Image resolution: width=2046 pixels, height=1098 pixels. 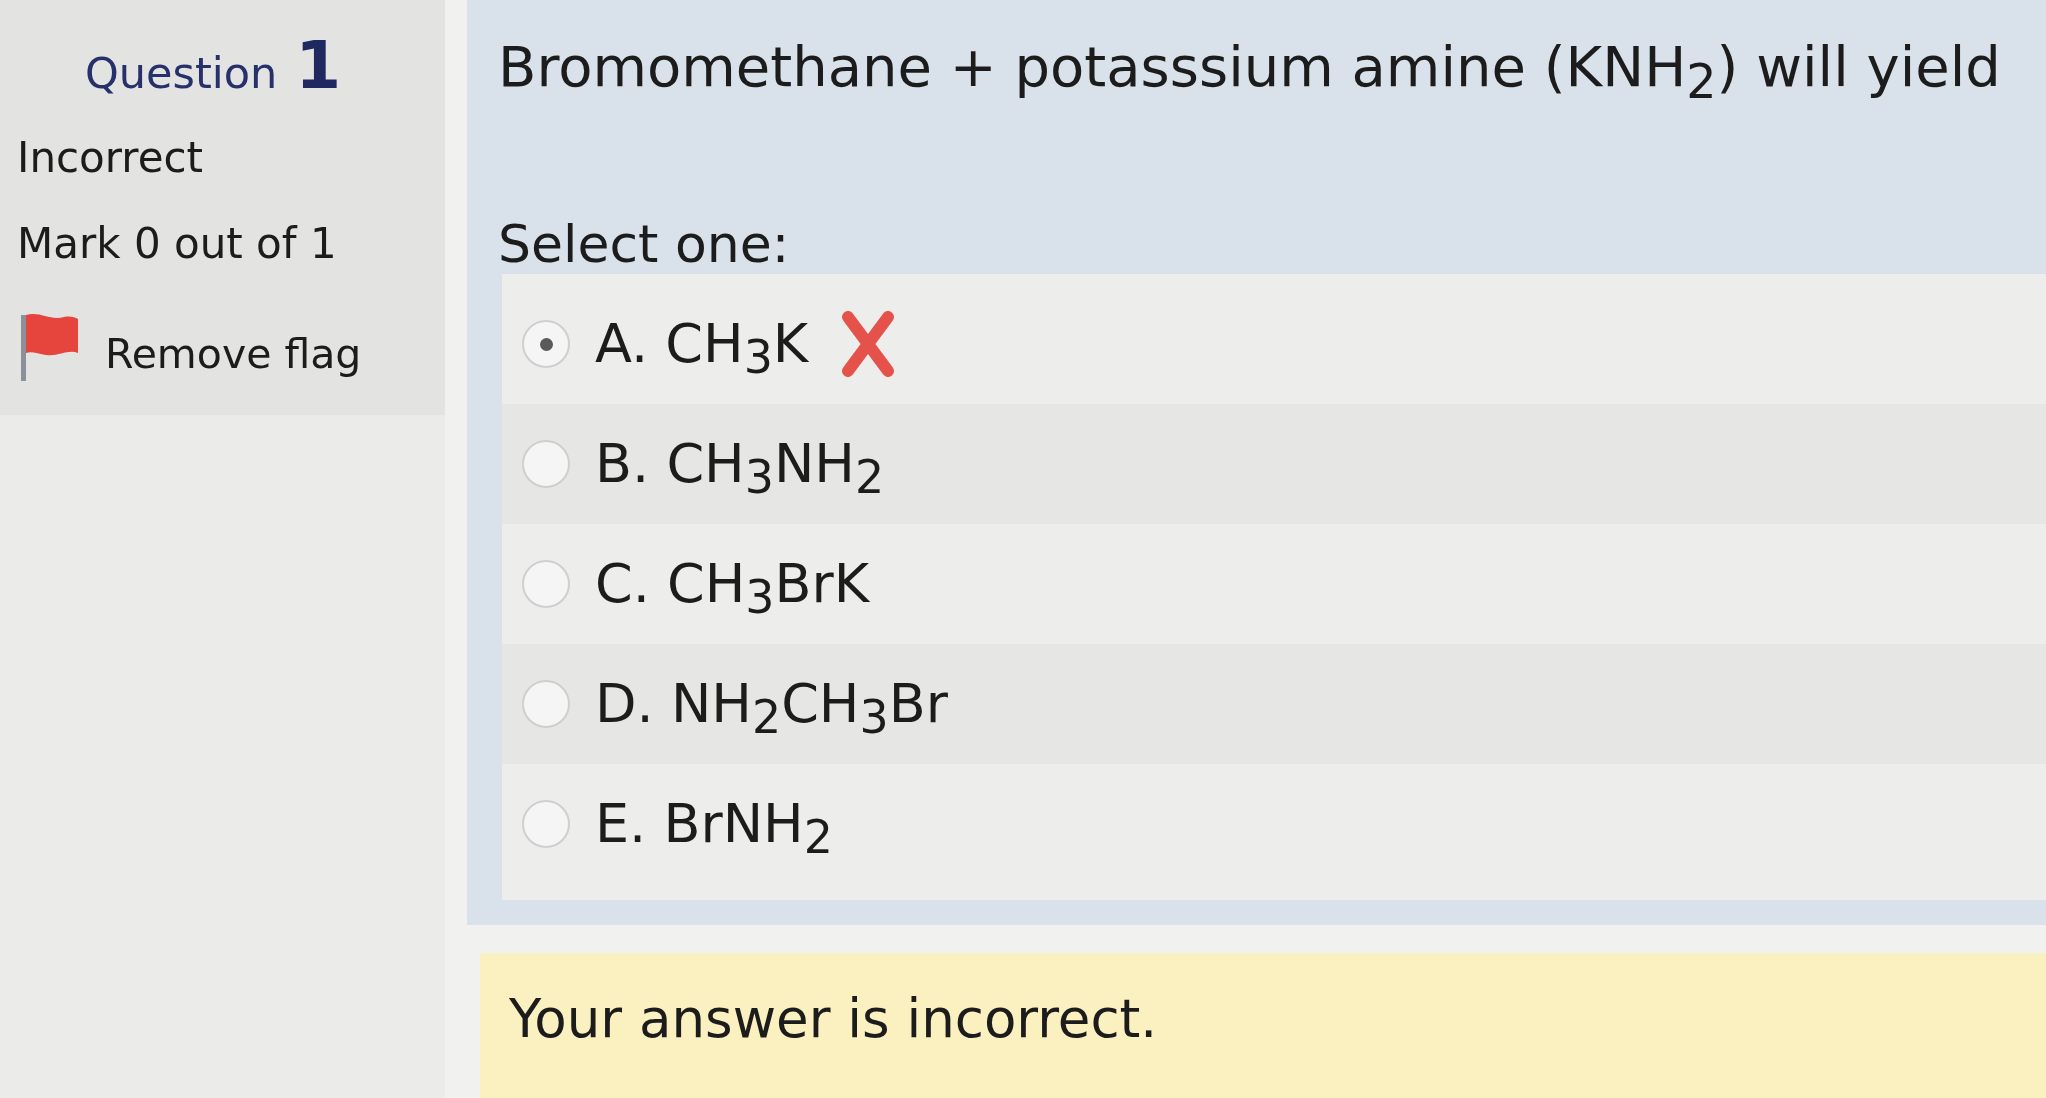 What do you see at coordinates (176, 244) in the screenshot?
I see `question-mark: Mark 0 out of 1` at bounding box center [176, 244].